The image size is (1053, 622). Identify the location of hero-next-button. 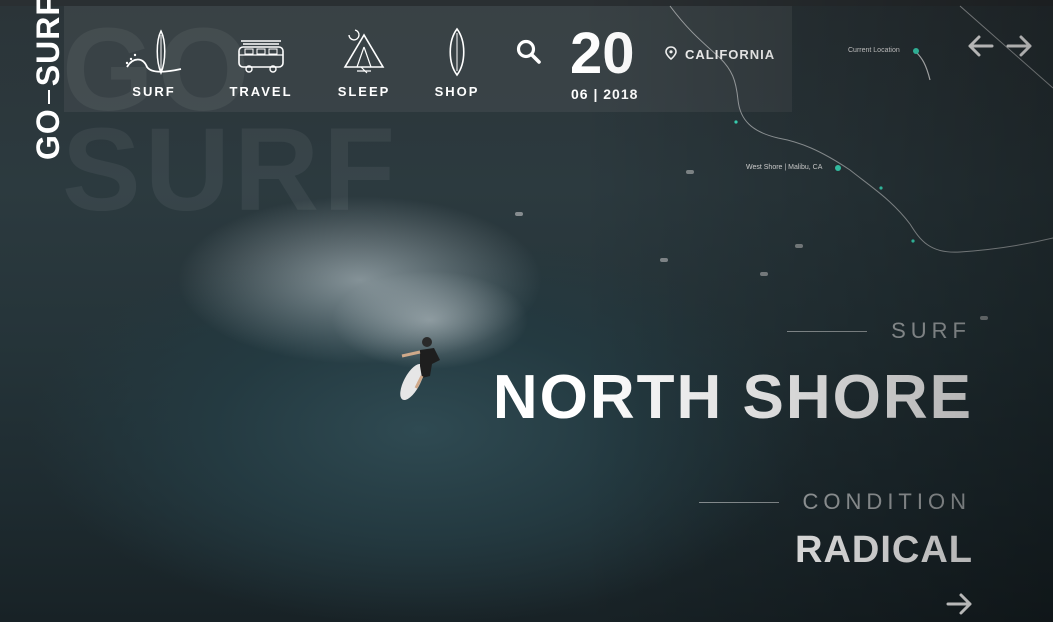
(960, 606).